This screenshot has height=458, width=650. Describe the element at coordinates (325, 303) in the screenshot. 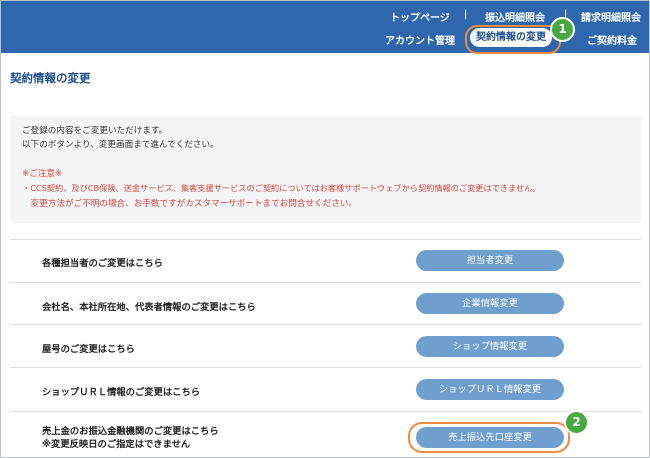

I see `list-item: 会社名、本社所在地、代表者情報のご変更はこちら 企業情報変更` at that location.